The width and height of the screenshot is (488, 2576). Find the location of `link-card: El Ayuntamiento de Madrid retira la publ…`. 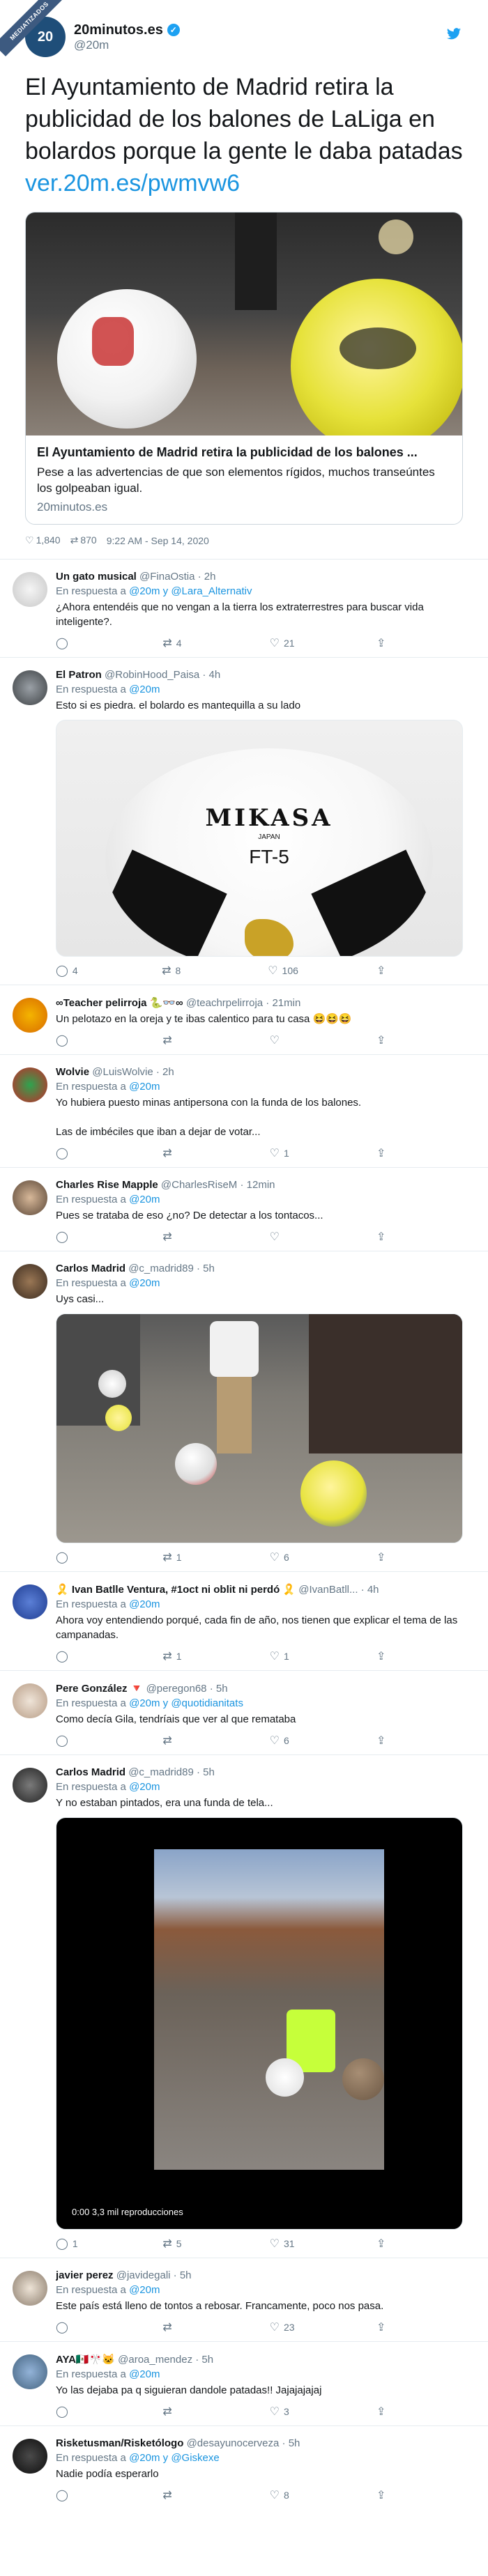

link-card: El Ayuntamiento de Madrid retira la publ… is located at coordinates (244, 368).